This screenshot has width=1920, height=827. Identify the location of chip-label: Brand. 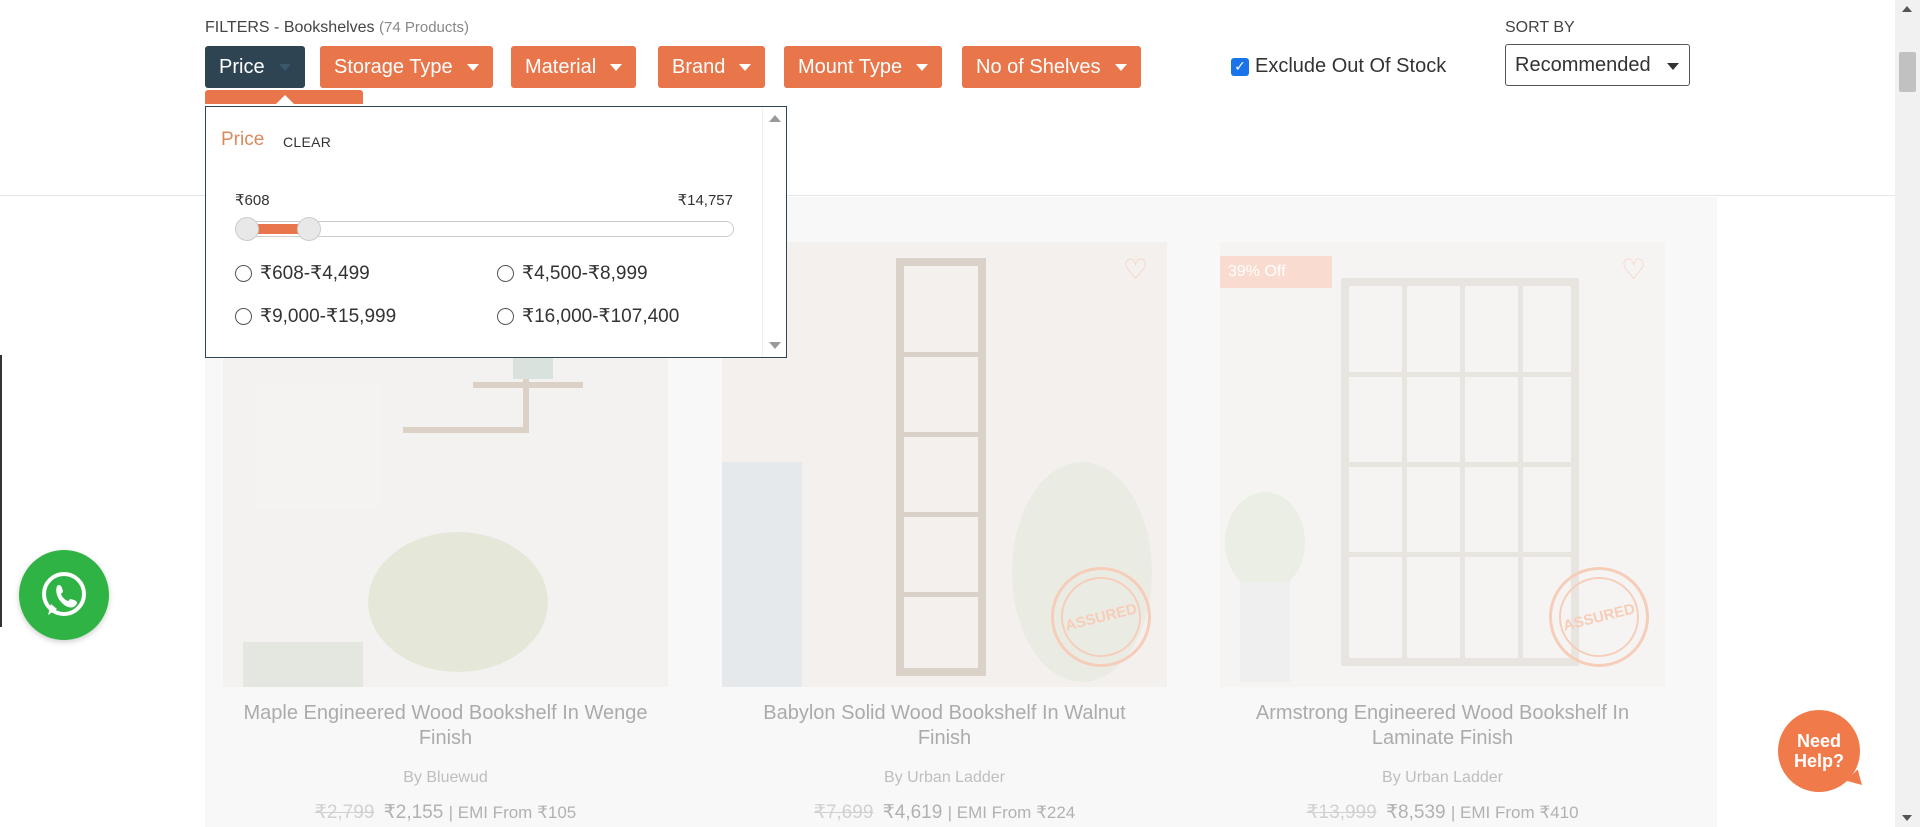
(699, 66).